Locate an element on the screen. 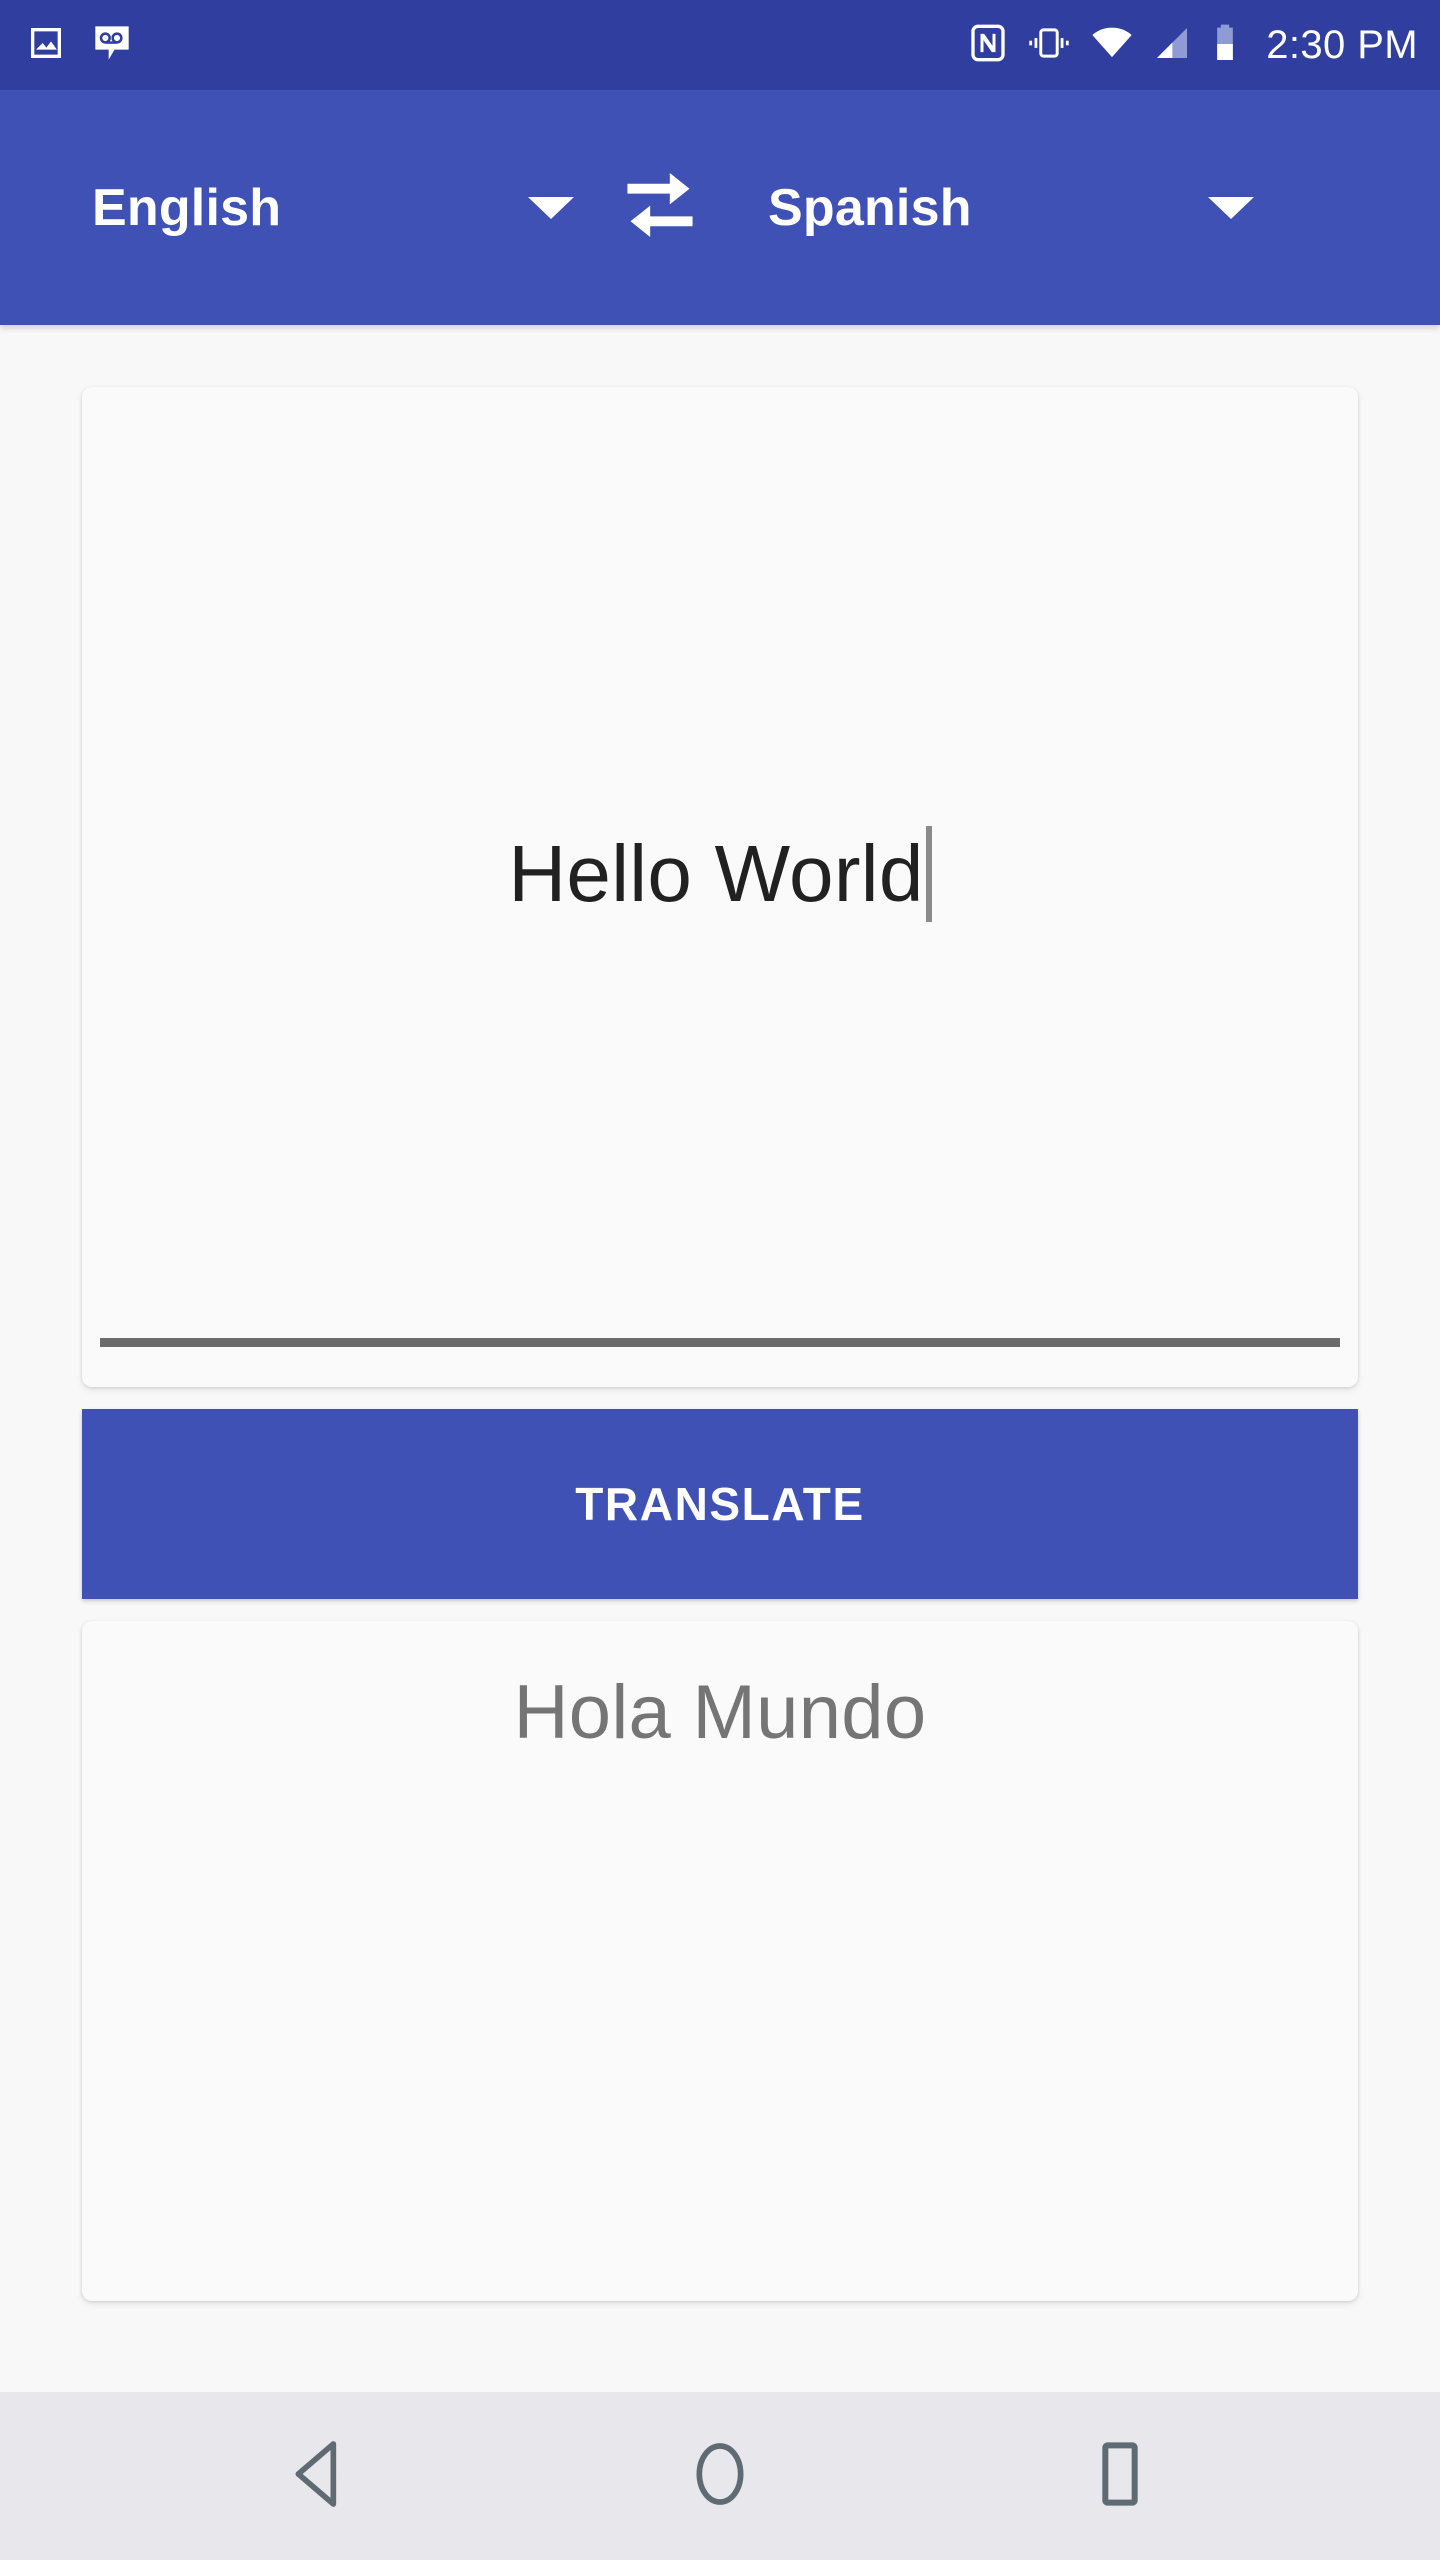  text-cursor is located at coordinates (928, 874).